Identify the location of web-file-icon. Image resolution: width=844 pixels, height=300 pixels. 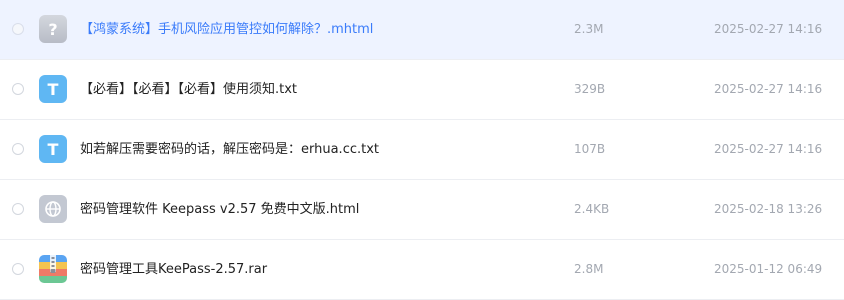
(53, 209).